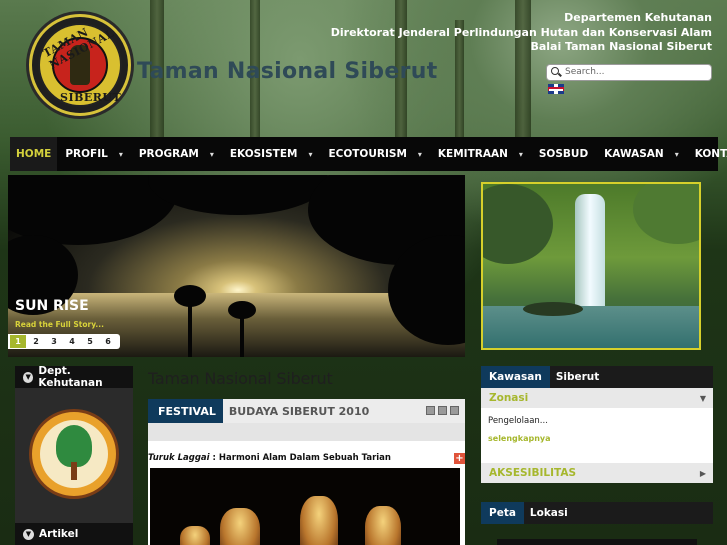 Image resolution: width=727 pixels, height=545 pixels. I want to click on nav-item-sosbud: SOSBUD, so click(563, 154).